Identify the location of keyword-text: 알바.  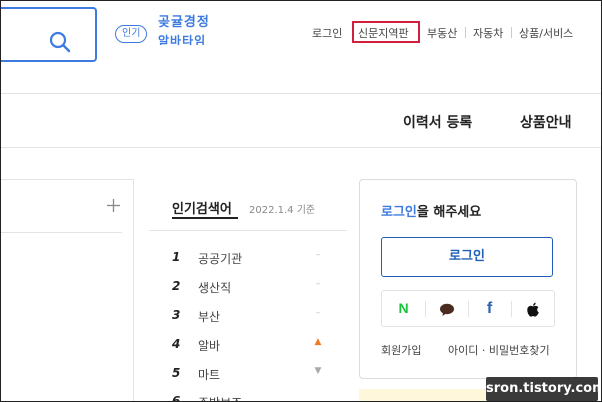
(209, 345).